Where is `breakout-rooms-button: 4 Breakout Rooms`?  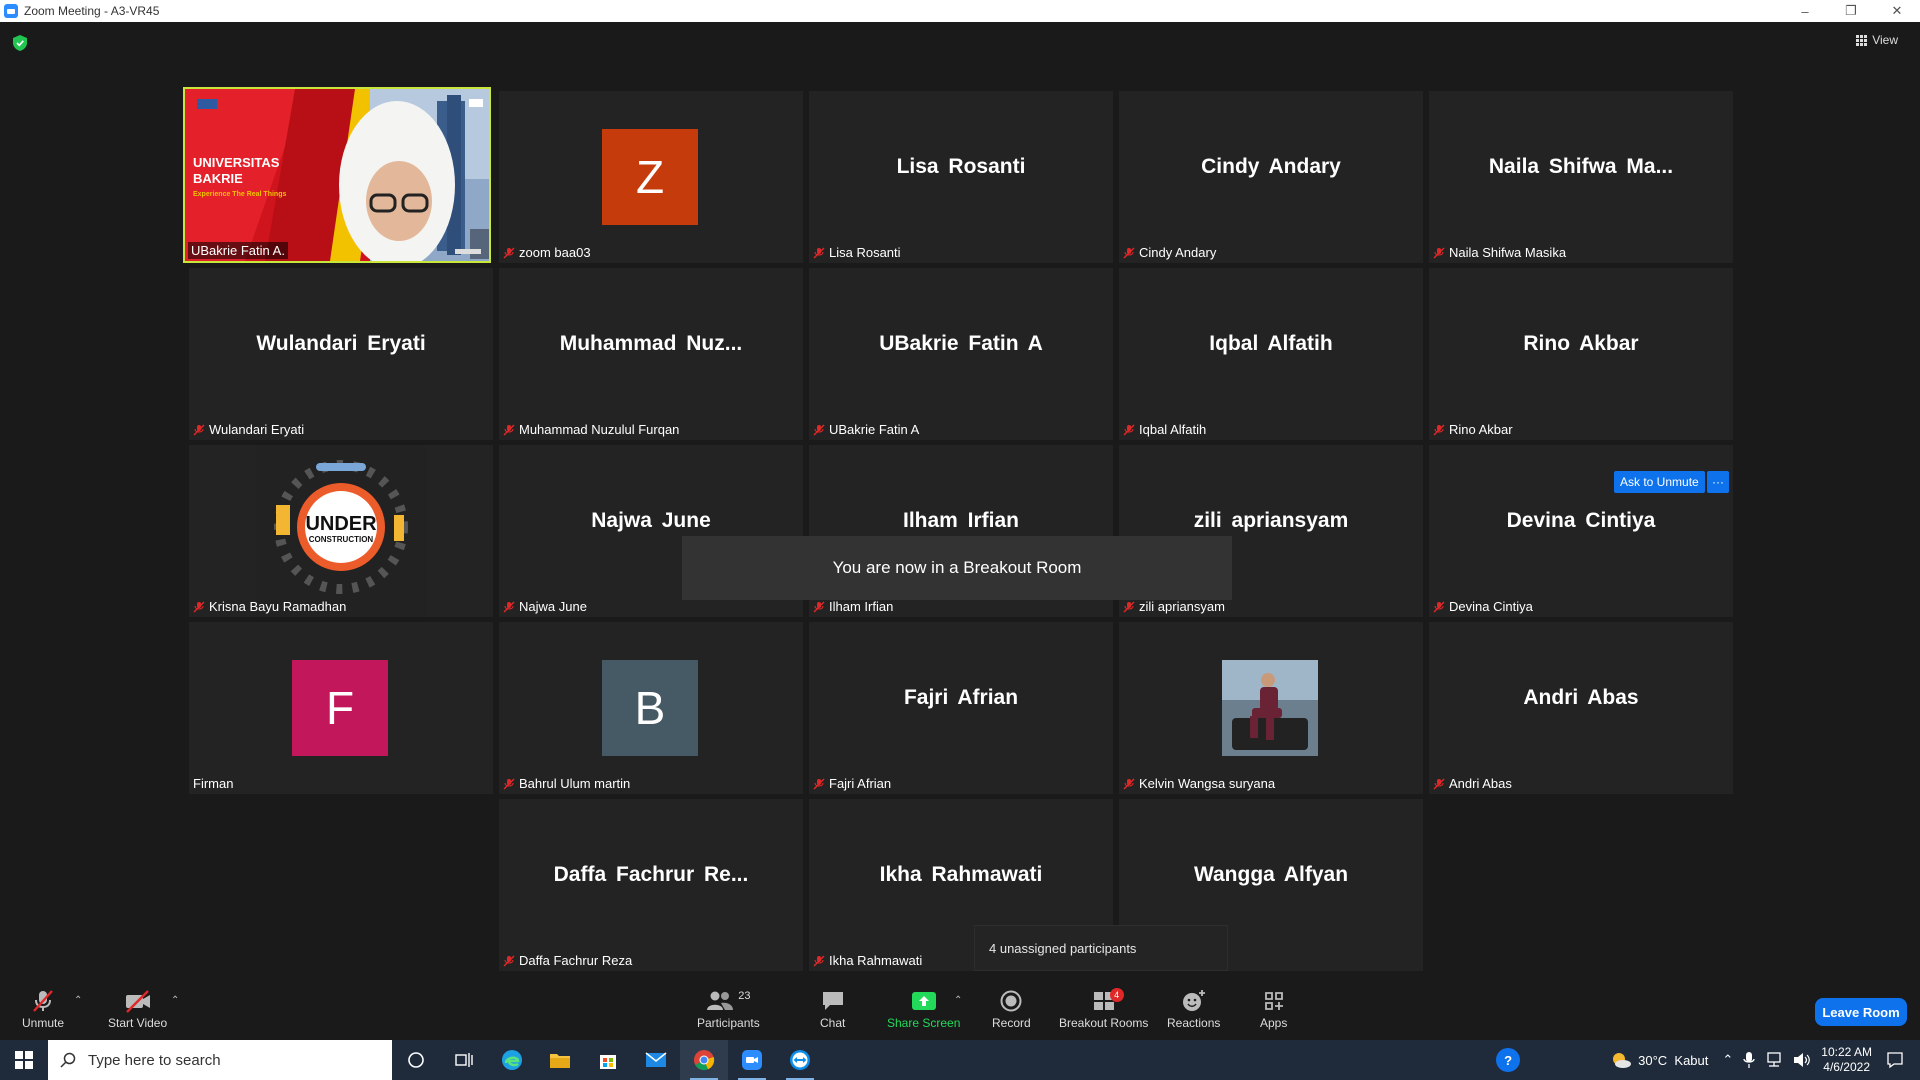
breakout-rooms-button: 4 Breakout Rooms is located at coordinates (1103, 1009).